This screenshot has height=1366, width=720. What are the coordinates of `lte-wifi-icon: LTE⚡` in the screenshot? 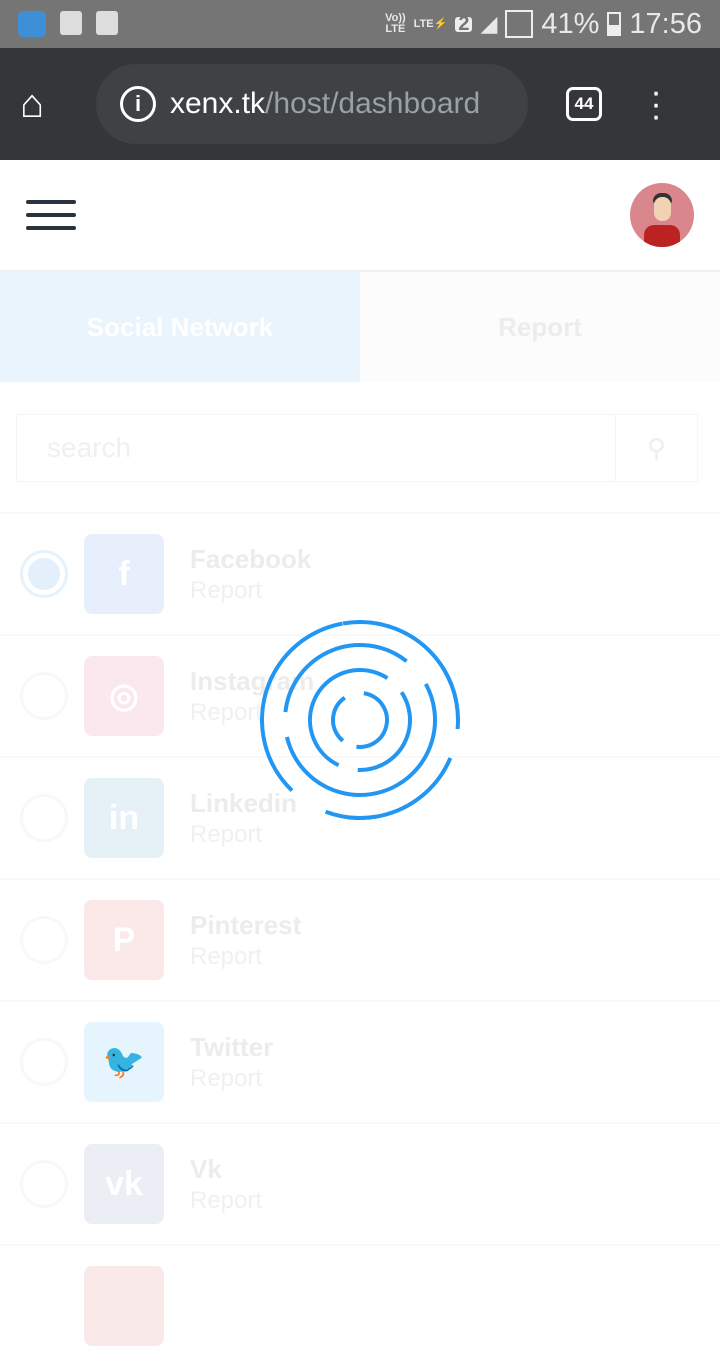 It's located at (430, 23).